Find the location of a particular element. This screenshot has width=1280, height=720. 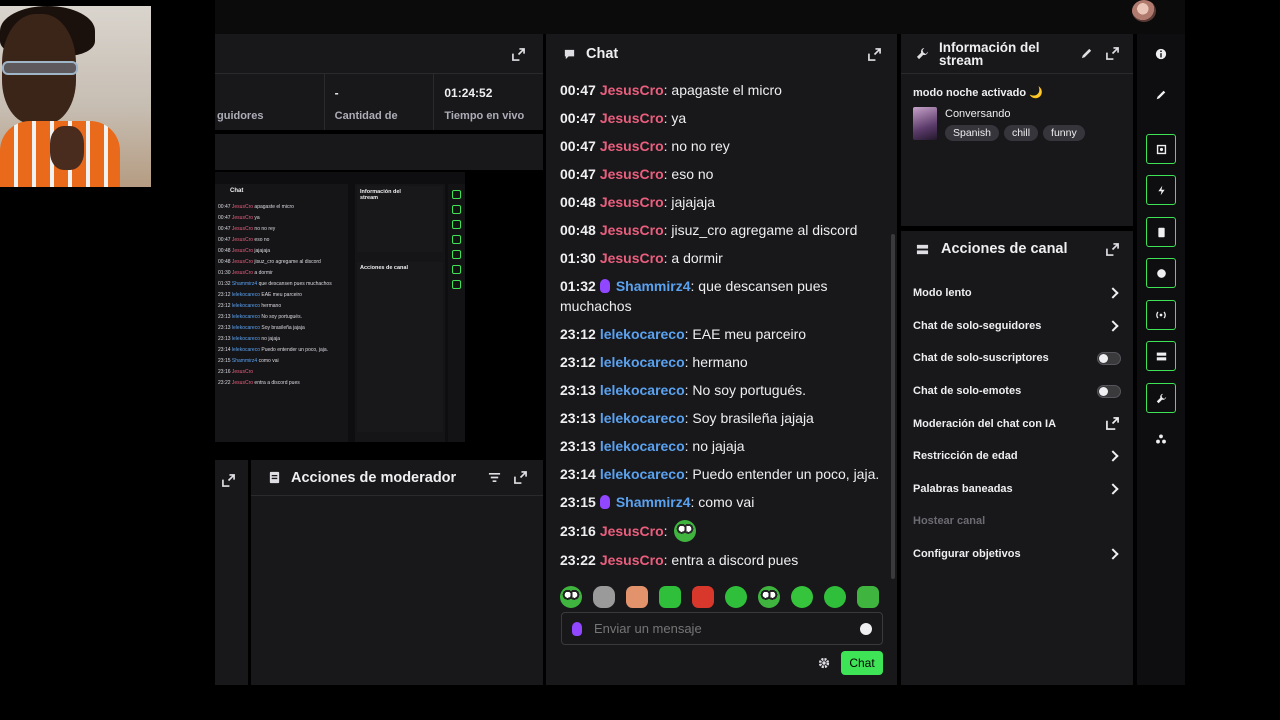

user-avatar is located at coordinates (1144, 11).